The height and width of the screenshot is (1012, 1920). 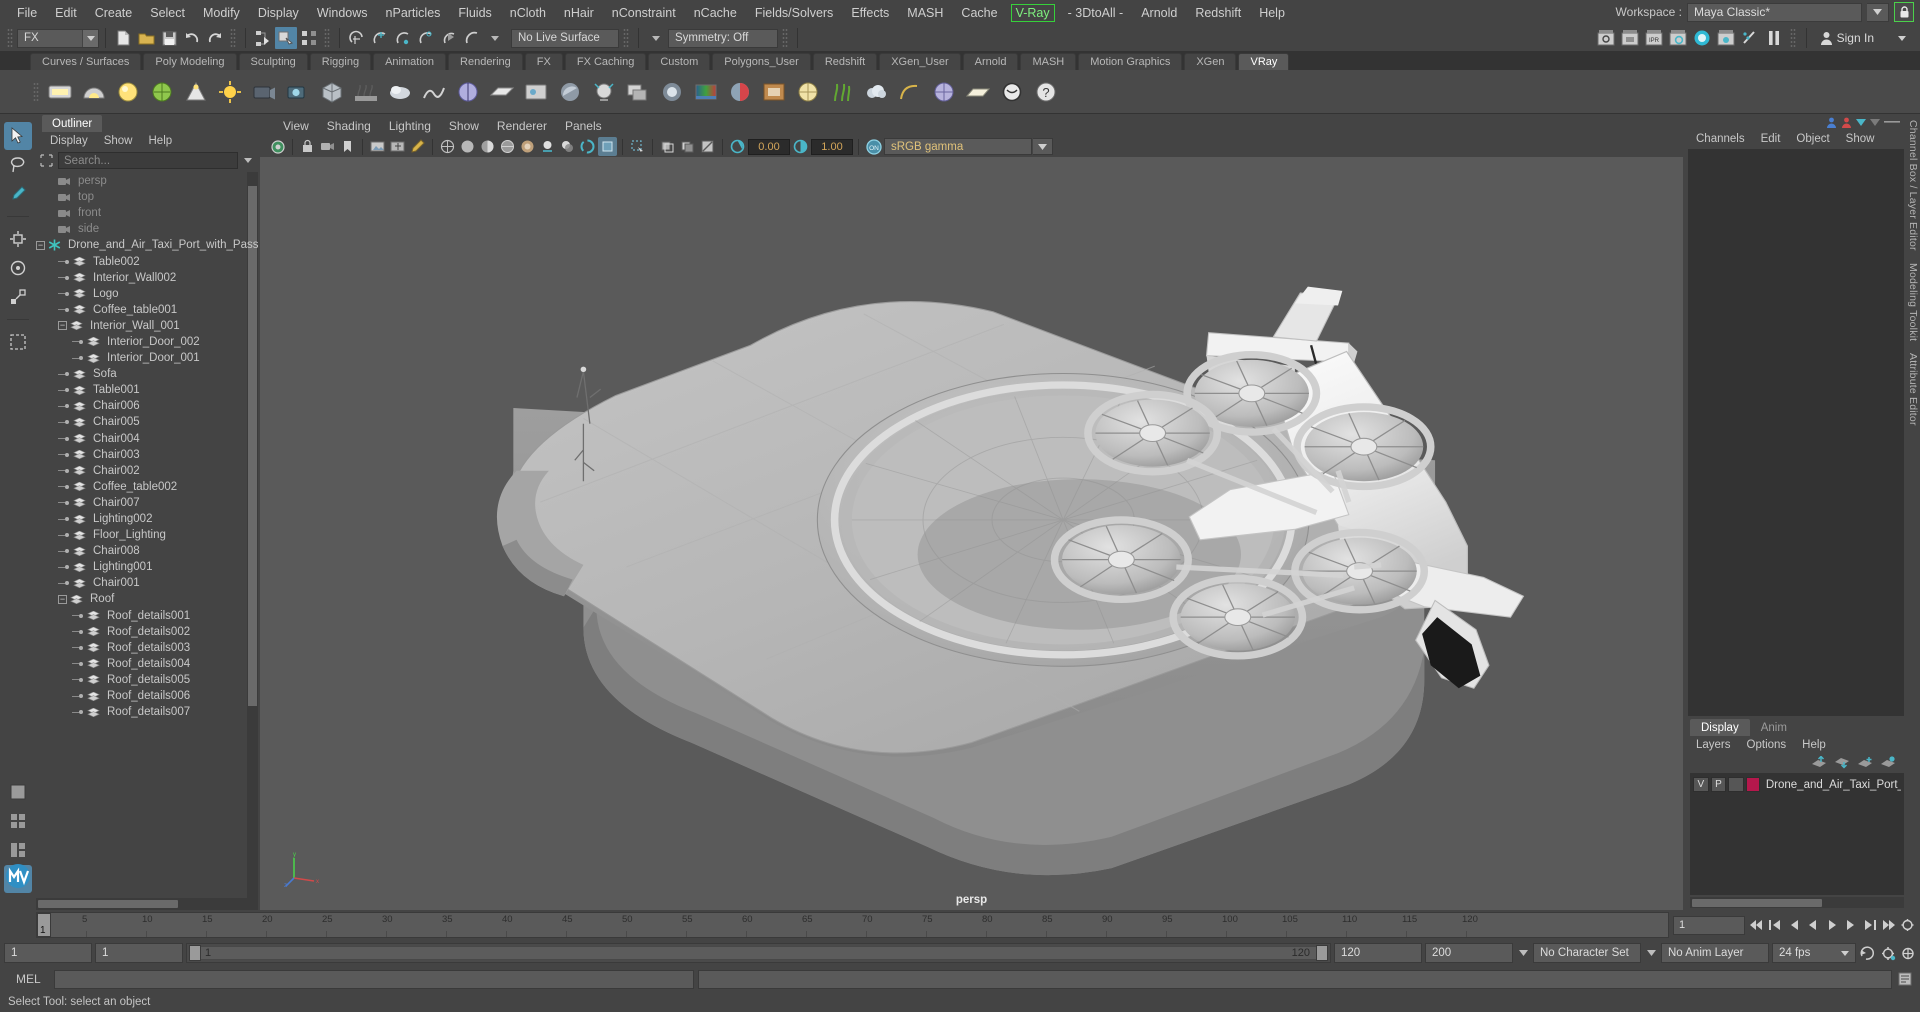 I want to click on tab-display-layers: Display, so click(x=1720, y=727).